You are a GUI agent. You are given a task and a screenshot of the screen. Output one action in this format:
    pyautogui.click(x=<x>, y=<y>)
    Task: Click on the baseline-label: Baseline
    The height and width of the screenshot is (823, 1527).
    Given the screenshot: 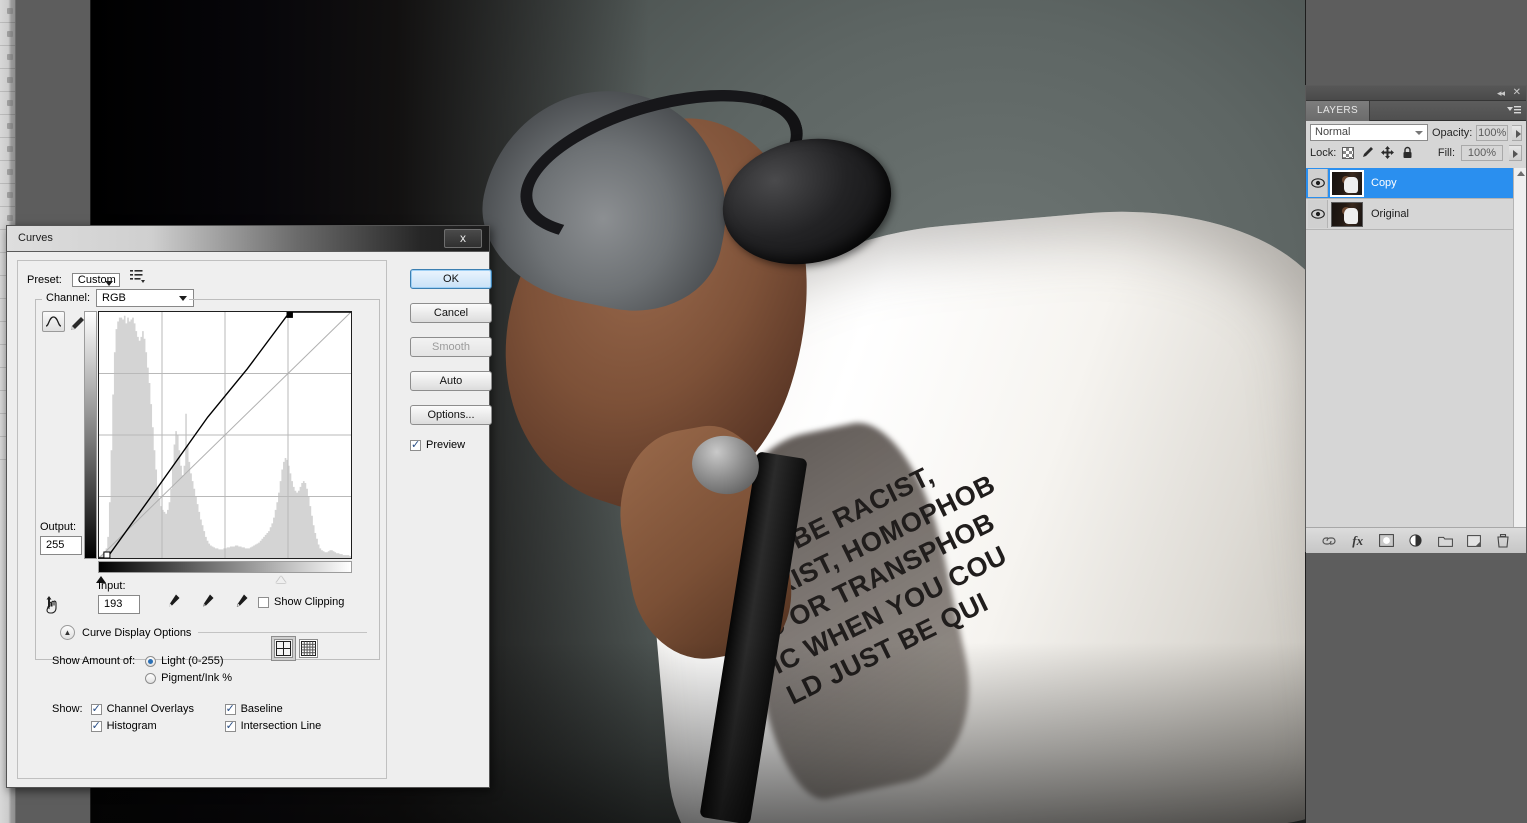 What is the action you would take?
    pyautogui.click(x=261, y=709)
    